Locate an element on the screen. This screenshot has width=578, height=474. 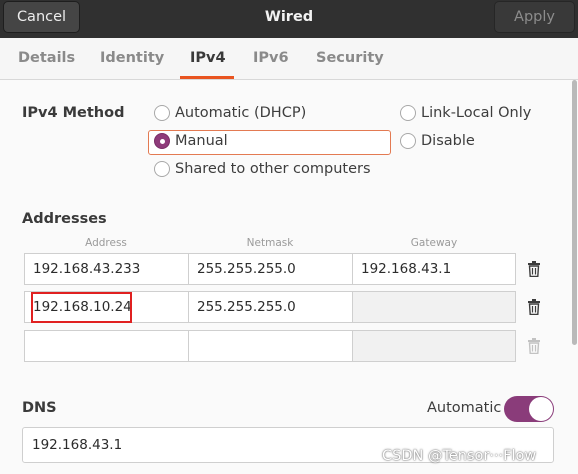
radio-label: Manual is located at coordinates (201, 141).